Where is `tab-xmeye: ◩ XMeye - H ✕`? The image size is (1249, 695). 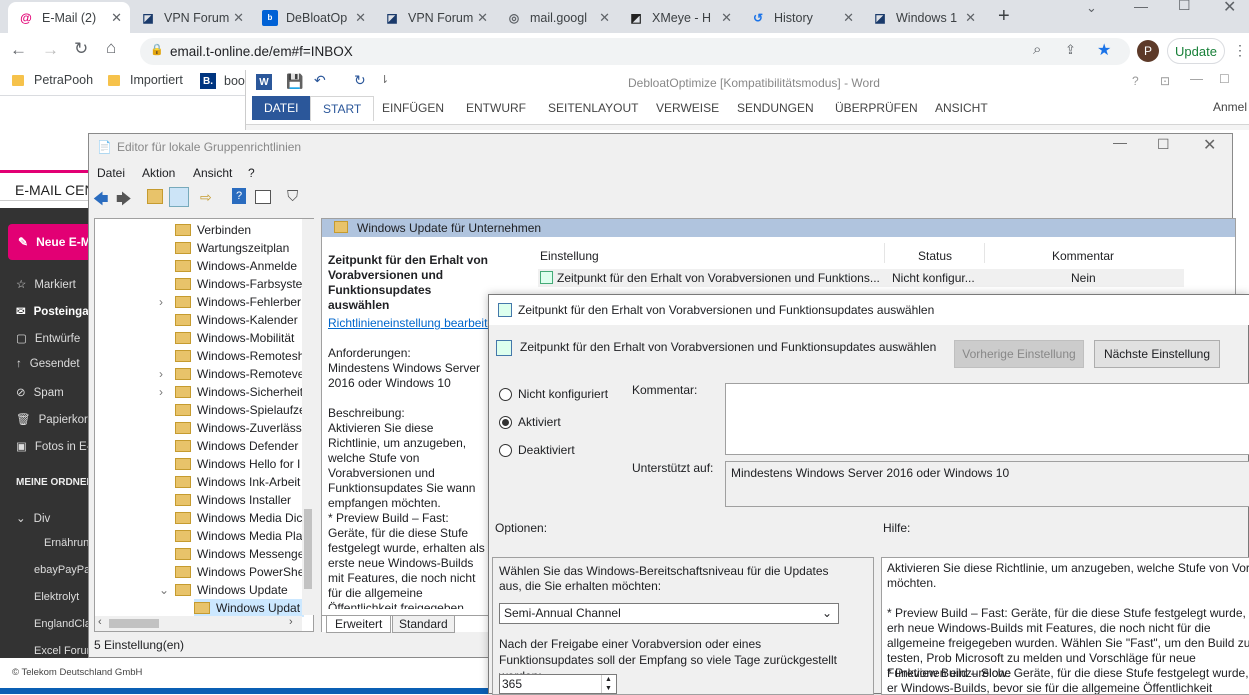 tab-xmeye: ◩ XMeye - H ✕ is located at coordinates (679, 17).